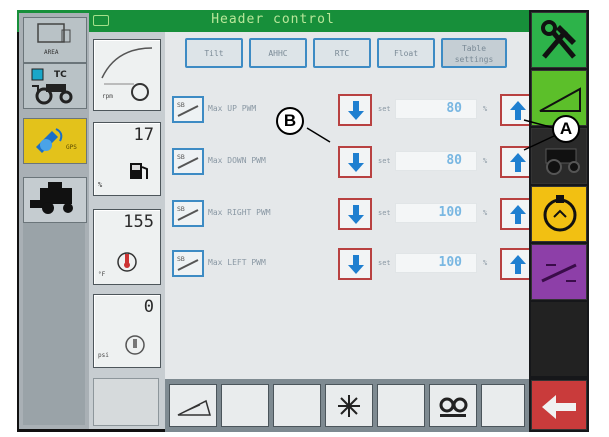  I want to click on callout-leaders, so click(430, 135).